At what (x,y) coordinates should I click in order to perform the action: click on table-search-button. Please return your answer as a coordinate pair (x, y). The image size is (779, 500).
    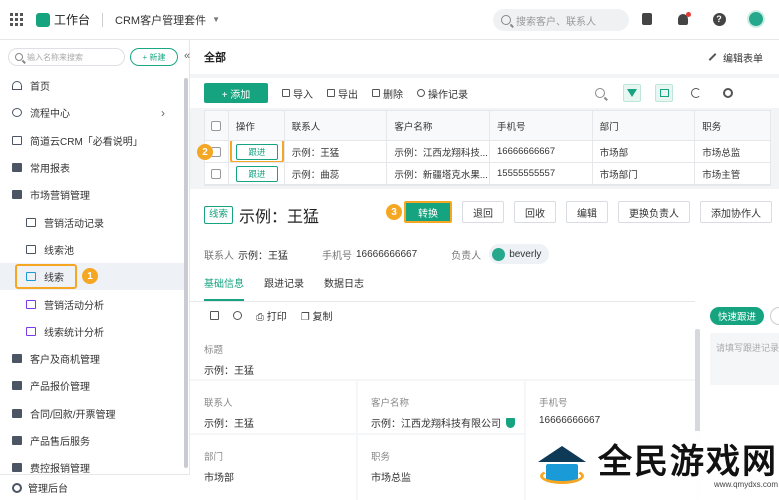
    Looking at the image, I should click on (600, 93).